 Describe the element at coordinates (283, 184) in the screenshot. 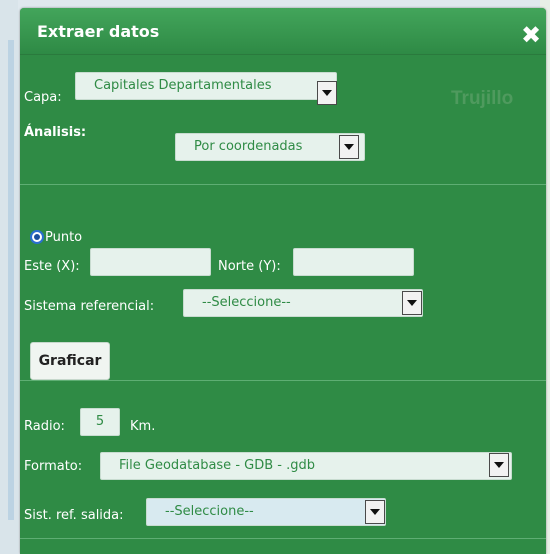

I see `section-divider` at that location.